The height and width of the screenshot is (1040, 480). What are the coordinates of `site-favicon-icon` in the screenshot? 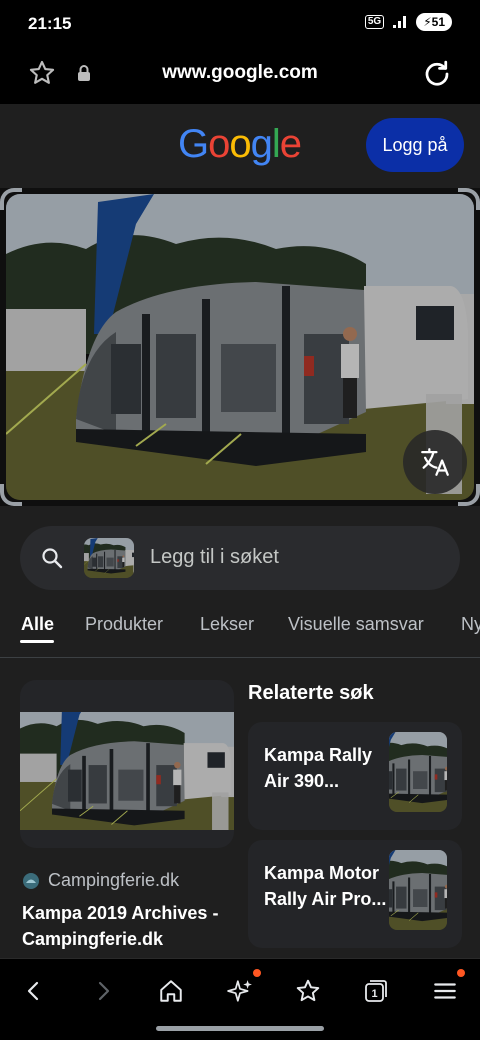 It's located at (31, 880).